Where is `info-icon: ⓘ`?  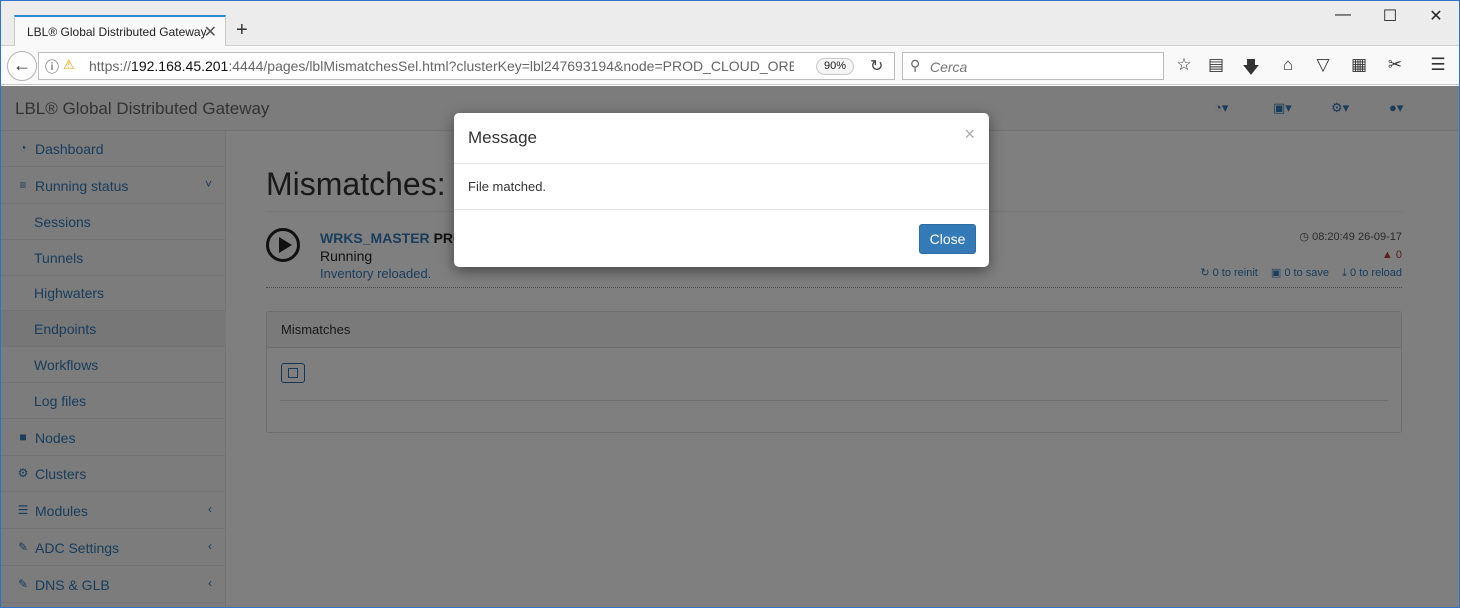 info-icon: ⓘ is located at coordinates (52, 67).